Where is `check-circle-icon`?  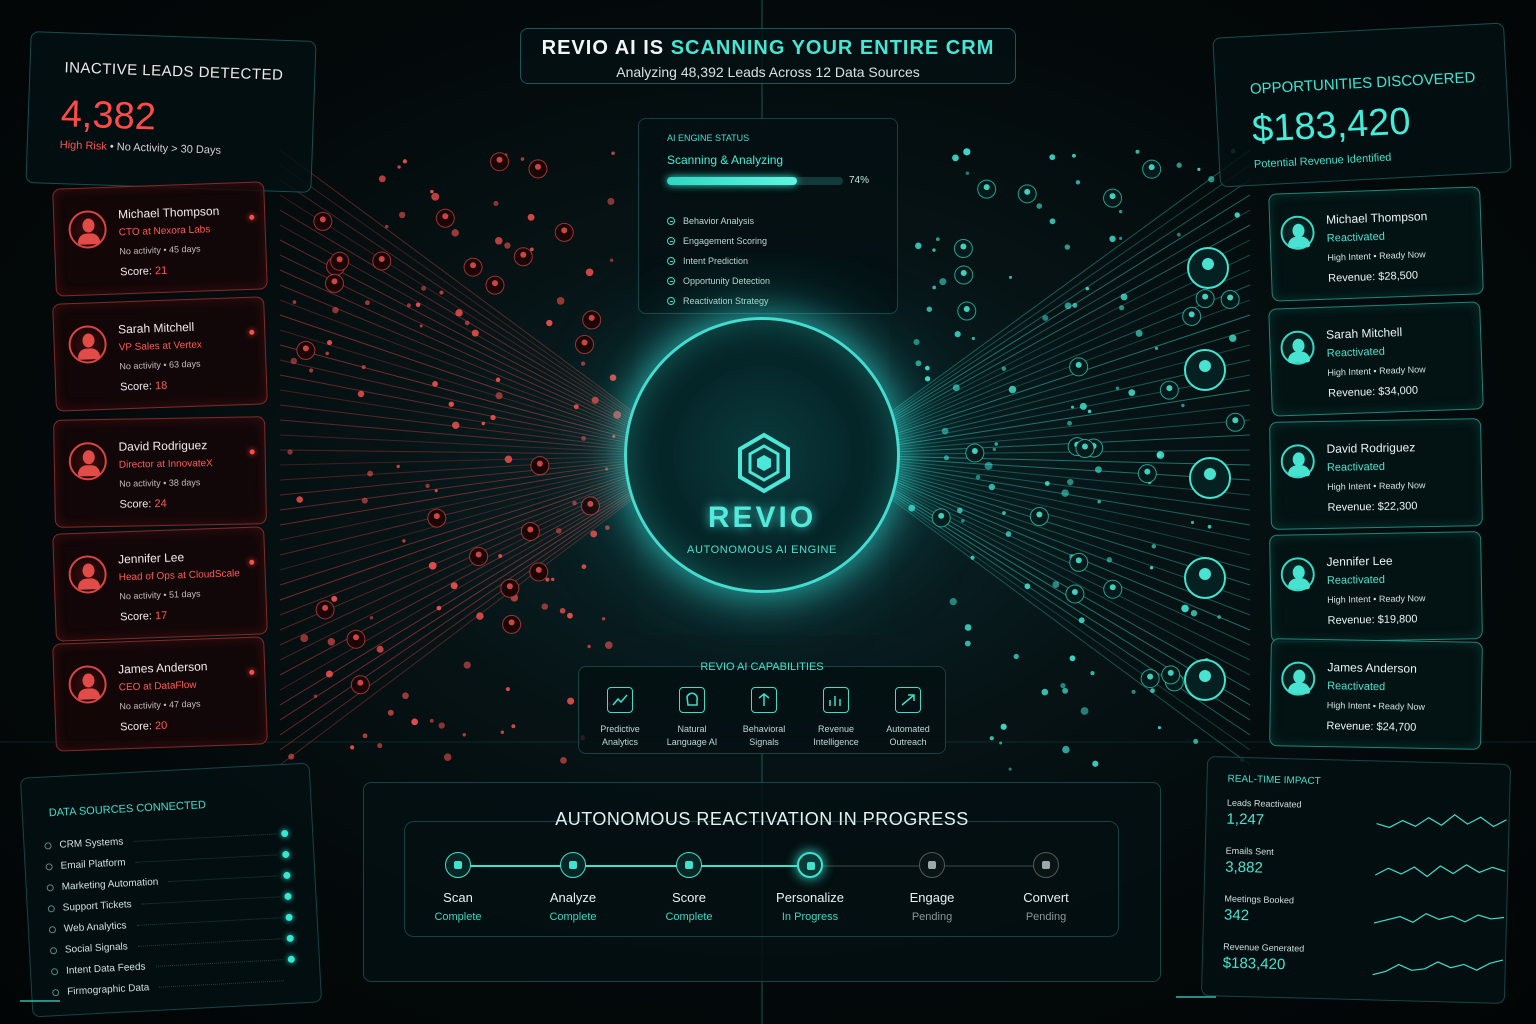
check-circle-icon is located at coordinates (671, 221).